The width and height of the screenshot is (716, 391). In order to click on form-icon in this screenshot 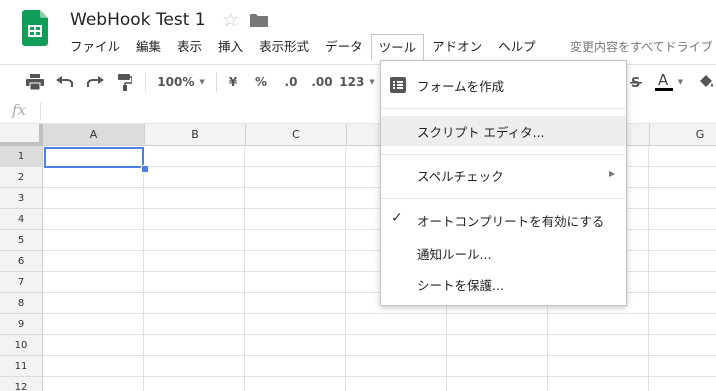, I will do `click(398, 85)`.